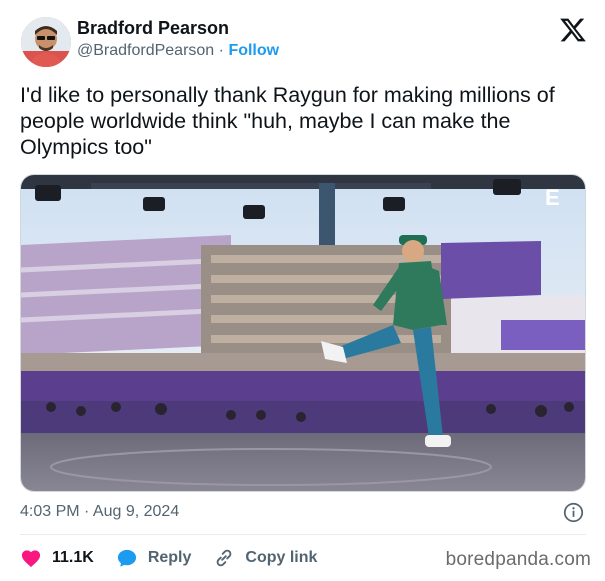 This screenshot has height=581, width=605. What do you see at coordinates (145, 50) in the screenshot?
I see `author-handle: @BradfordPearson` at bounding box center [145, 50].